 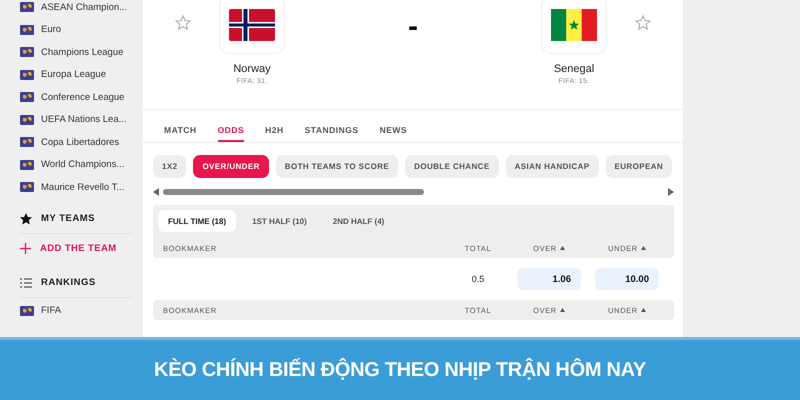 I want to click on section-title: MY TEAMS, so click(x=68, y=218).